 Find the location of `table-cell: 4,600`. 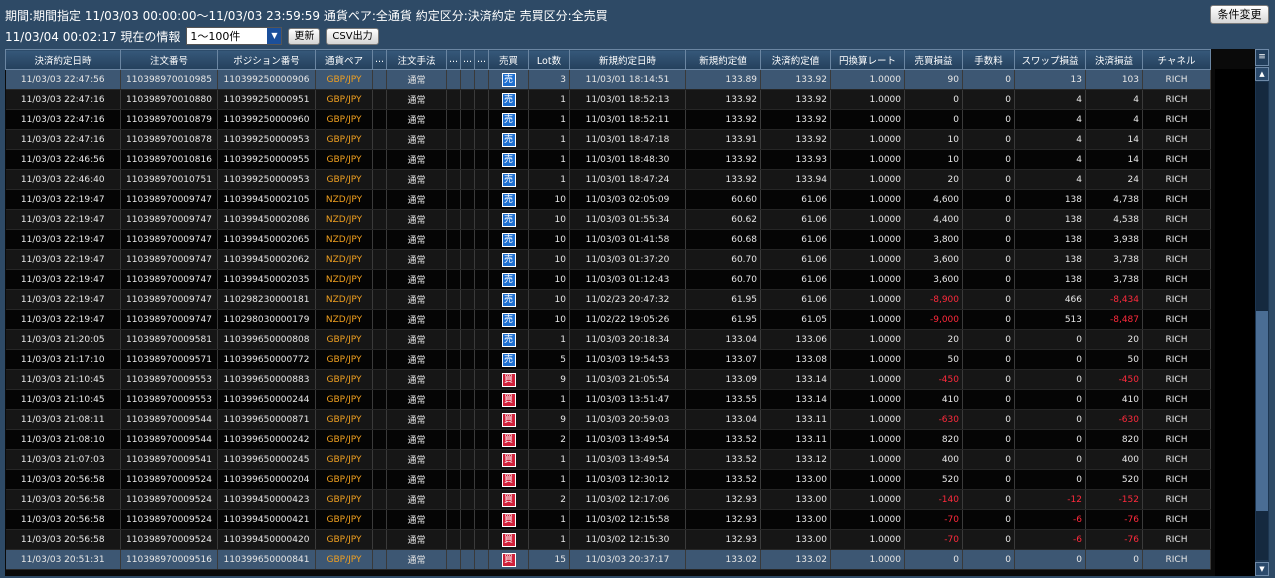

table-cell: 4,600 is located at coordinates (933, 199).